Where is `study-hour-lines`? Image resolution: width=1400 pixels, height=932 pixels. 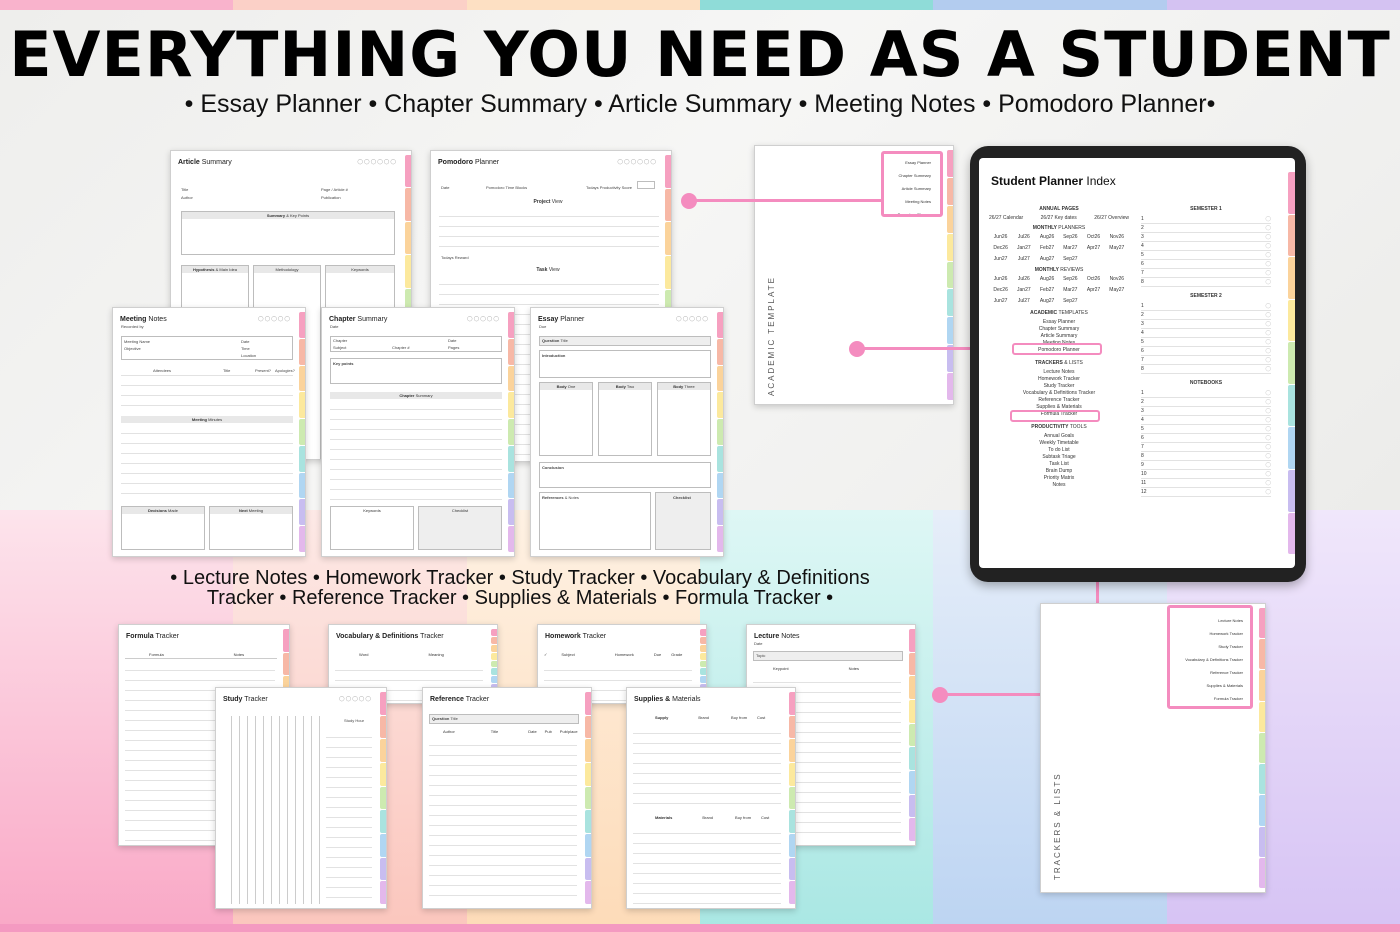
study-hour-lines is located at coordinates (349, 816).